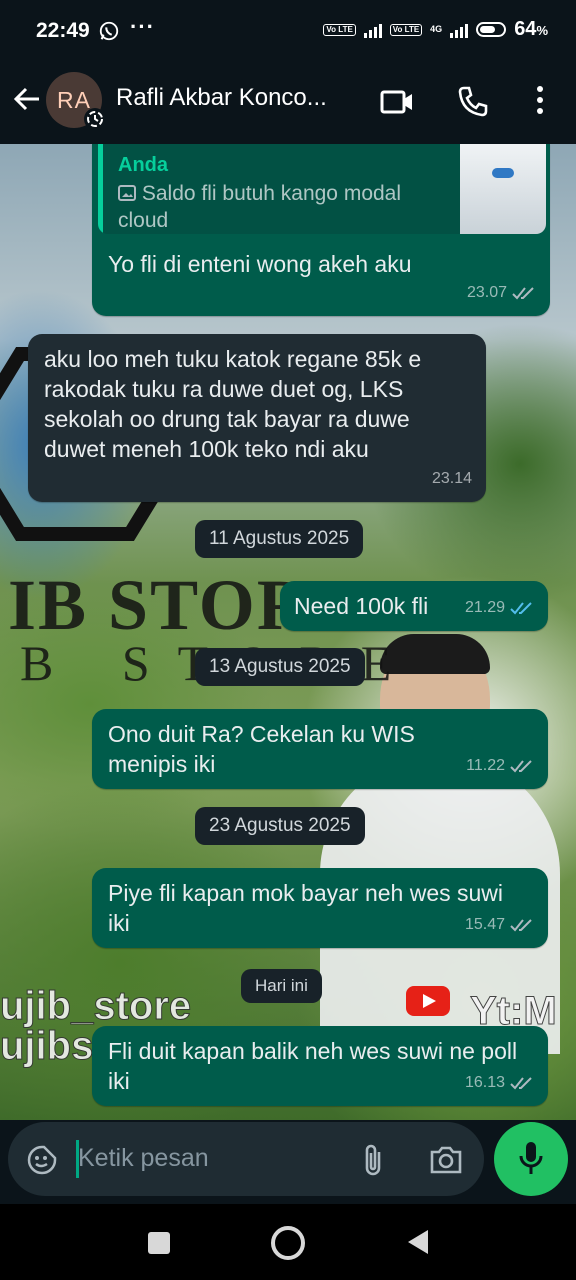  What do you see at coordinates (531, 29) in the screenshot?
I see `battery-level: 64%` at bounding box center [531, 29].